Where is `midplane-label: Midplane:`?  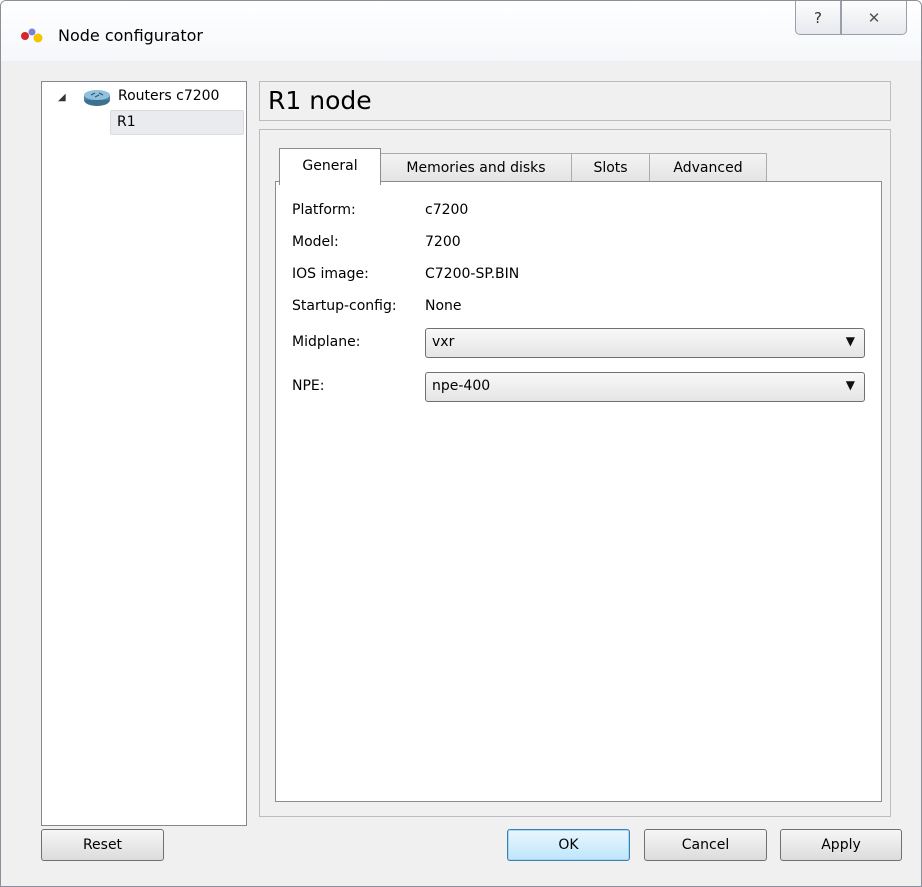 midplane-label: Midplane: is located at coordinates (326, 342).